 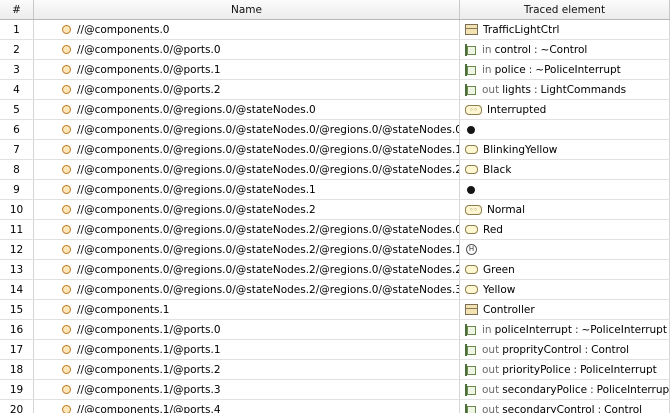 I want to click on traced-element-cell: out secondaryPolice: PoliceInterrupt, so click(x=565, y=389).